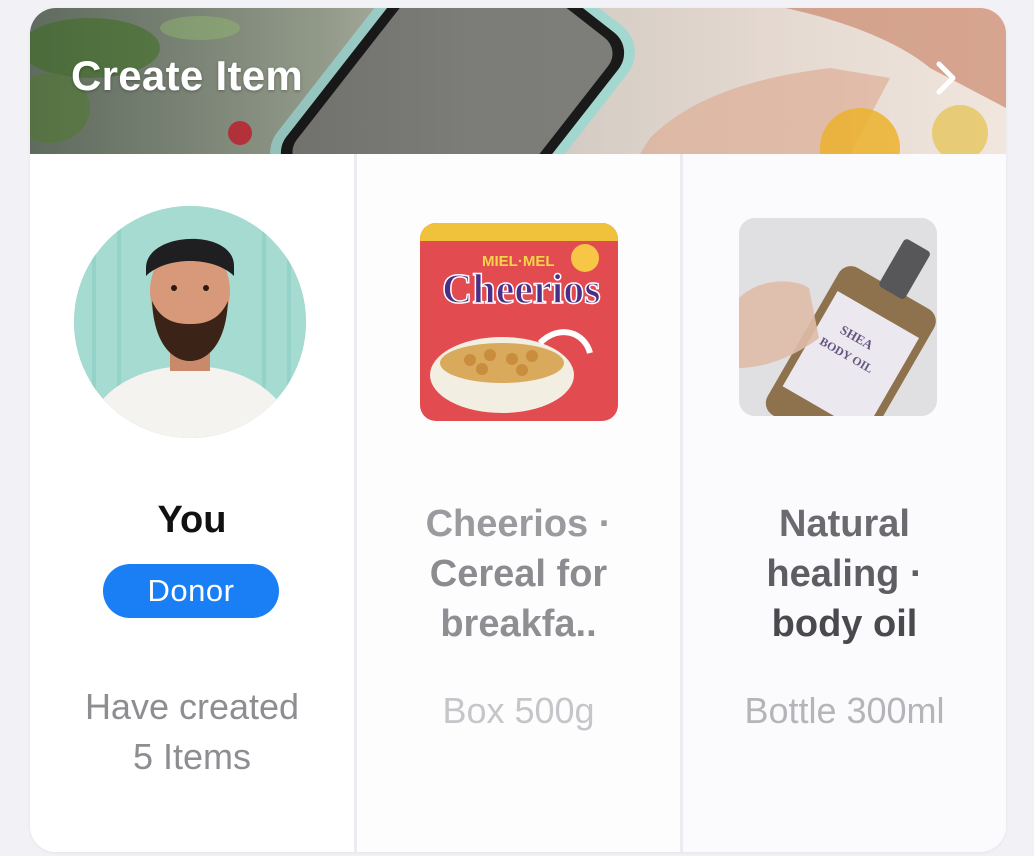  I want to click on item-quantity: Bottle 300ml, so click(844, 710).